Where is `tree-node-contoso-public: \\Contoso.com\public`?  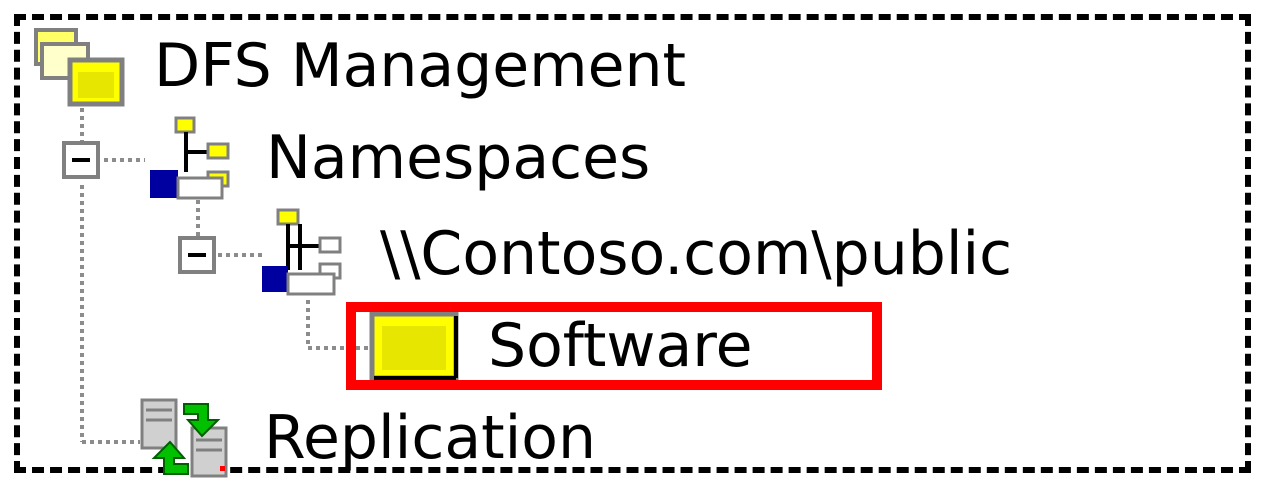 tree-node-contoso-public: \\Contoso.com\public is located at coordinates (636, 251).